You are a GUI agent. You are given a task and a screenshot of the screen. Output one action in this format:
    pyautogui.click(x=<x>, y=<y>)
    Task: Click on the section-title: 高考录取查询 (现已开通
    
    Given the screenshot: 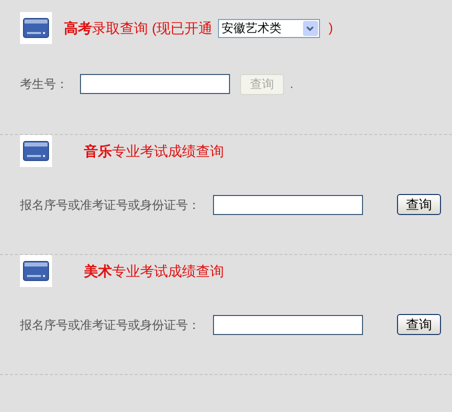 What is the action you would take?
    pyautogui.click(x=138, y=28)
    